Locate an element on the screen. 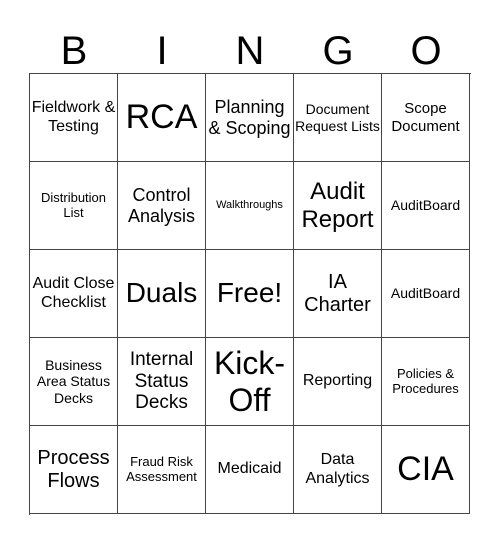  bingo-cell: Kick-Off is located at coordinates (250, 382).